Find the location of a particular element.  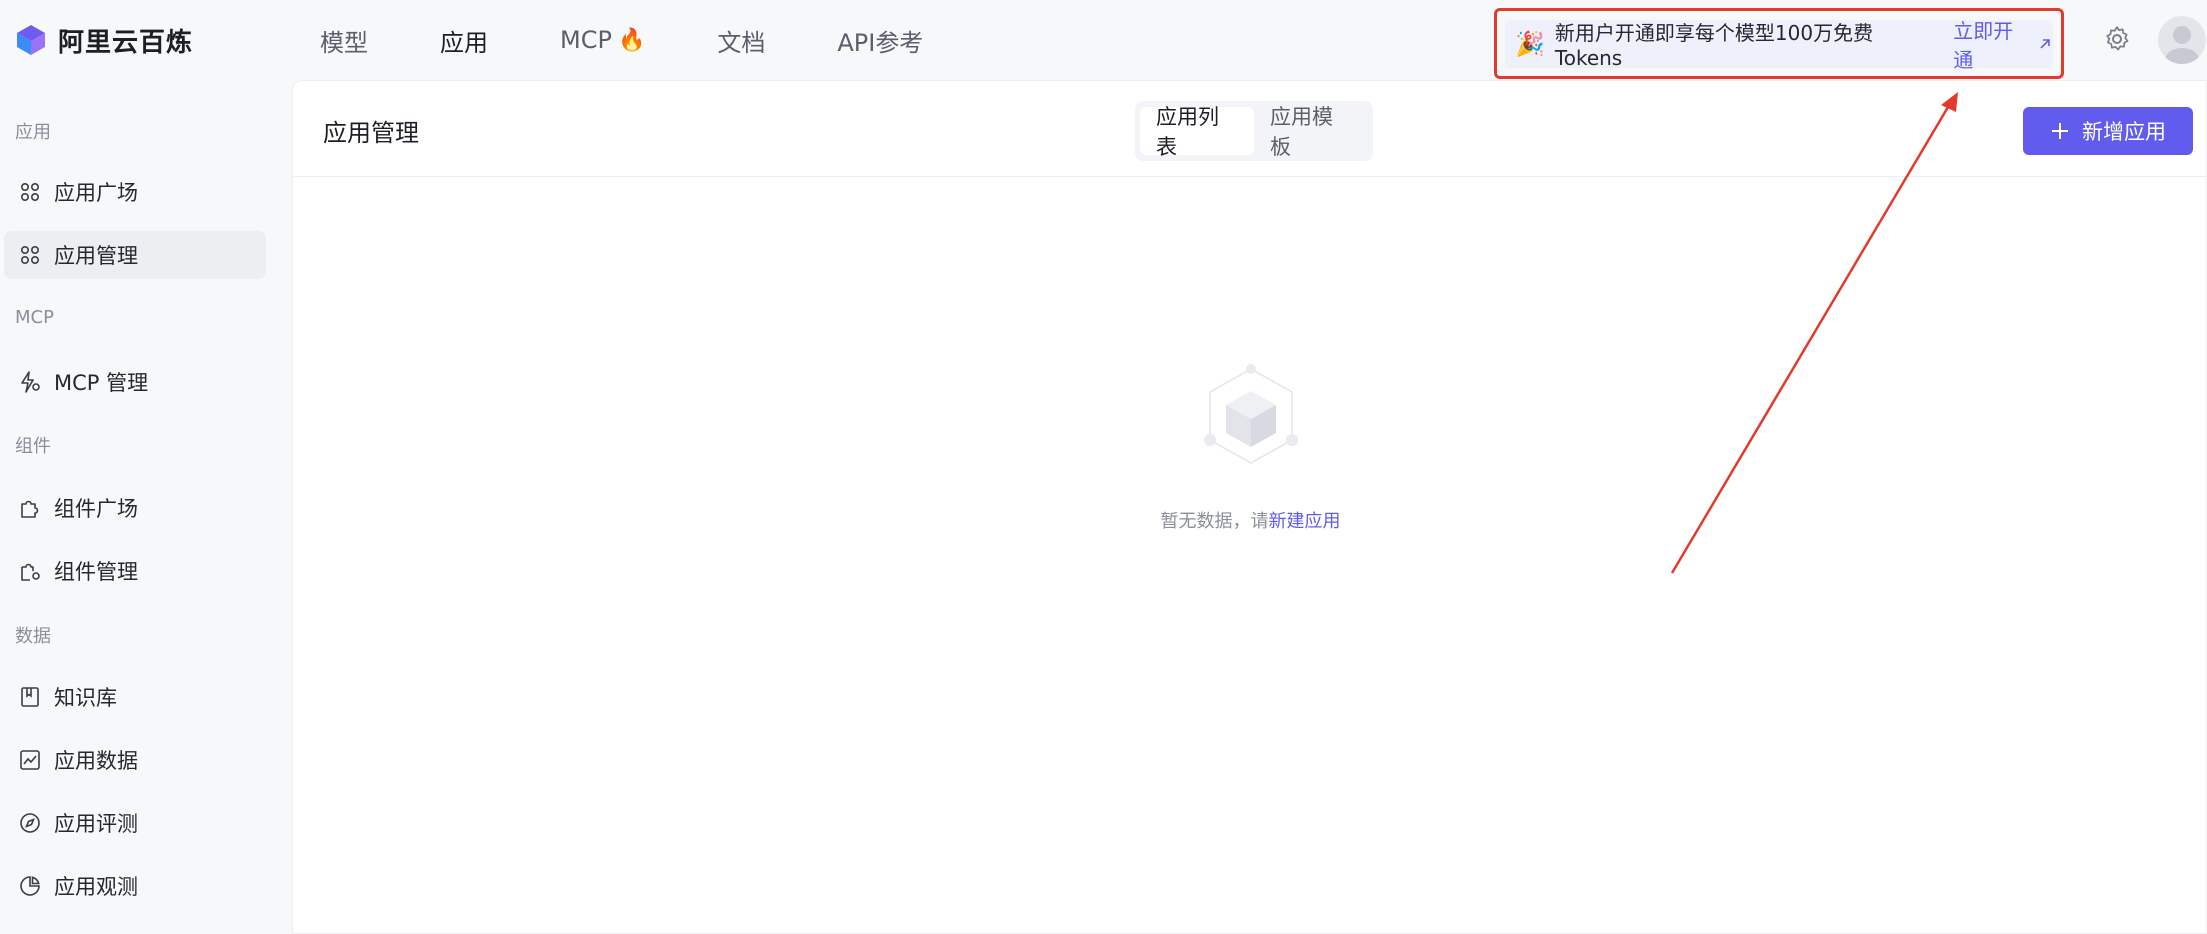

nav-label: 模型 is located at coordinates (344, 42).